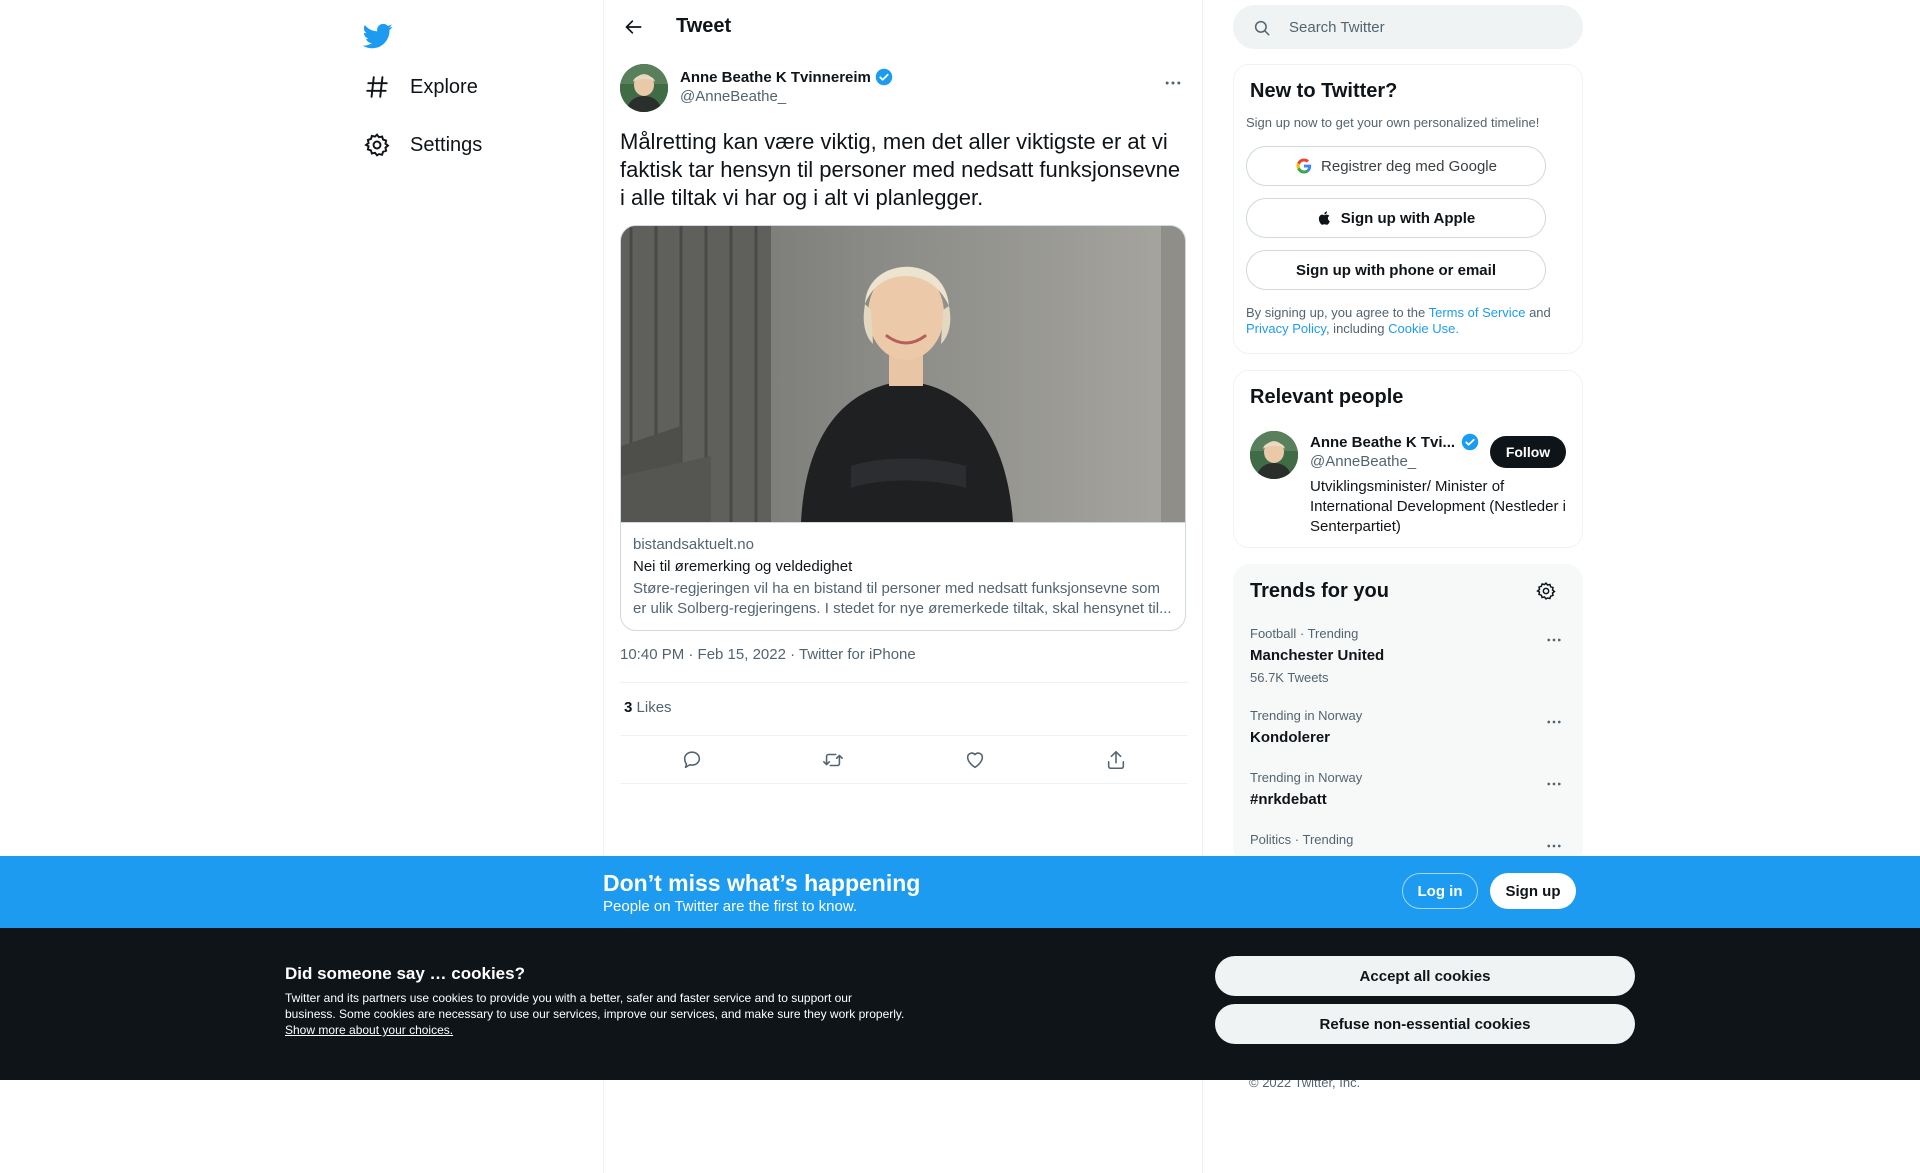 The height and width of the screenshot is (1173, 1920). I want to click on phone-email-signup-button: Sign up with phone or email, so click(1396, 270).